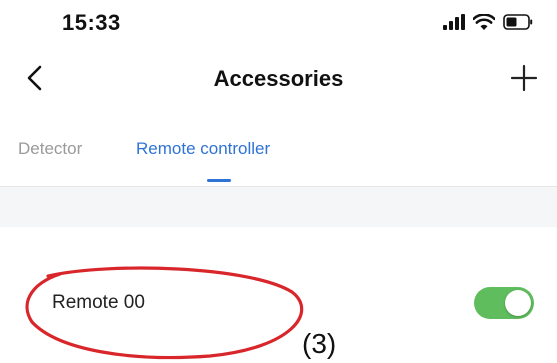  Describe the element at coordinates (319, 343) in the screenshot. I see `annotation-label: (3)` at that location.